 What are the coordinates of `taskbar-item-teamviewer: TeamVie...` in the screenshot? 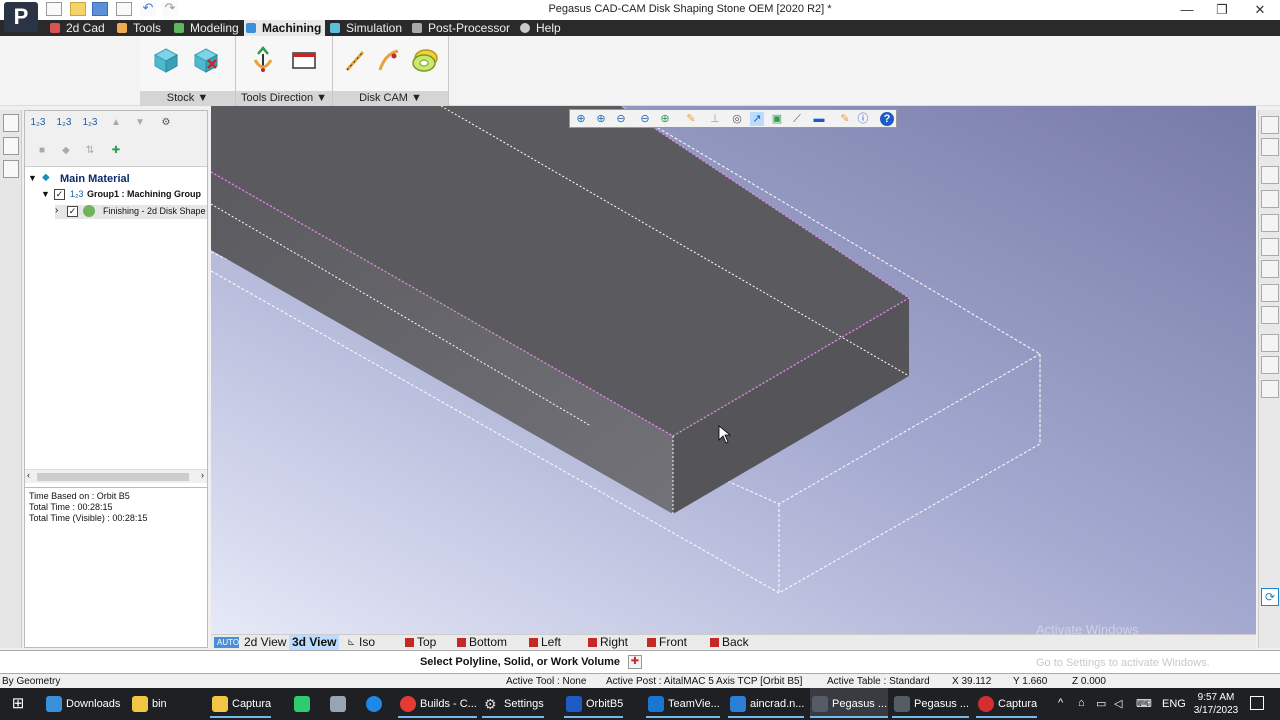 It's located at (683, 703).